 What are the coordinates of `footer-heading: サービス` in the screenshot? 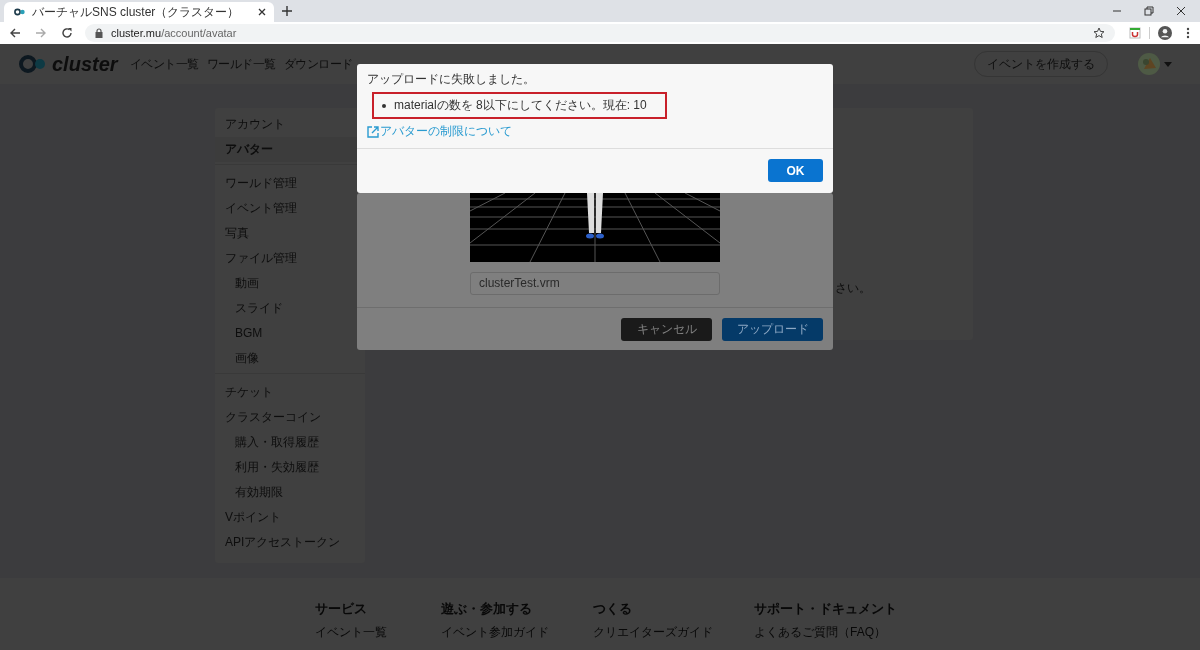 It's located at (341, 609).